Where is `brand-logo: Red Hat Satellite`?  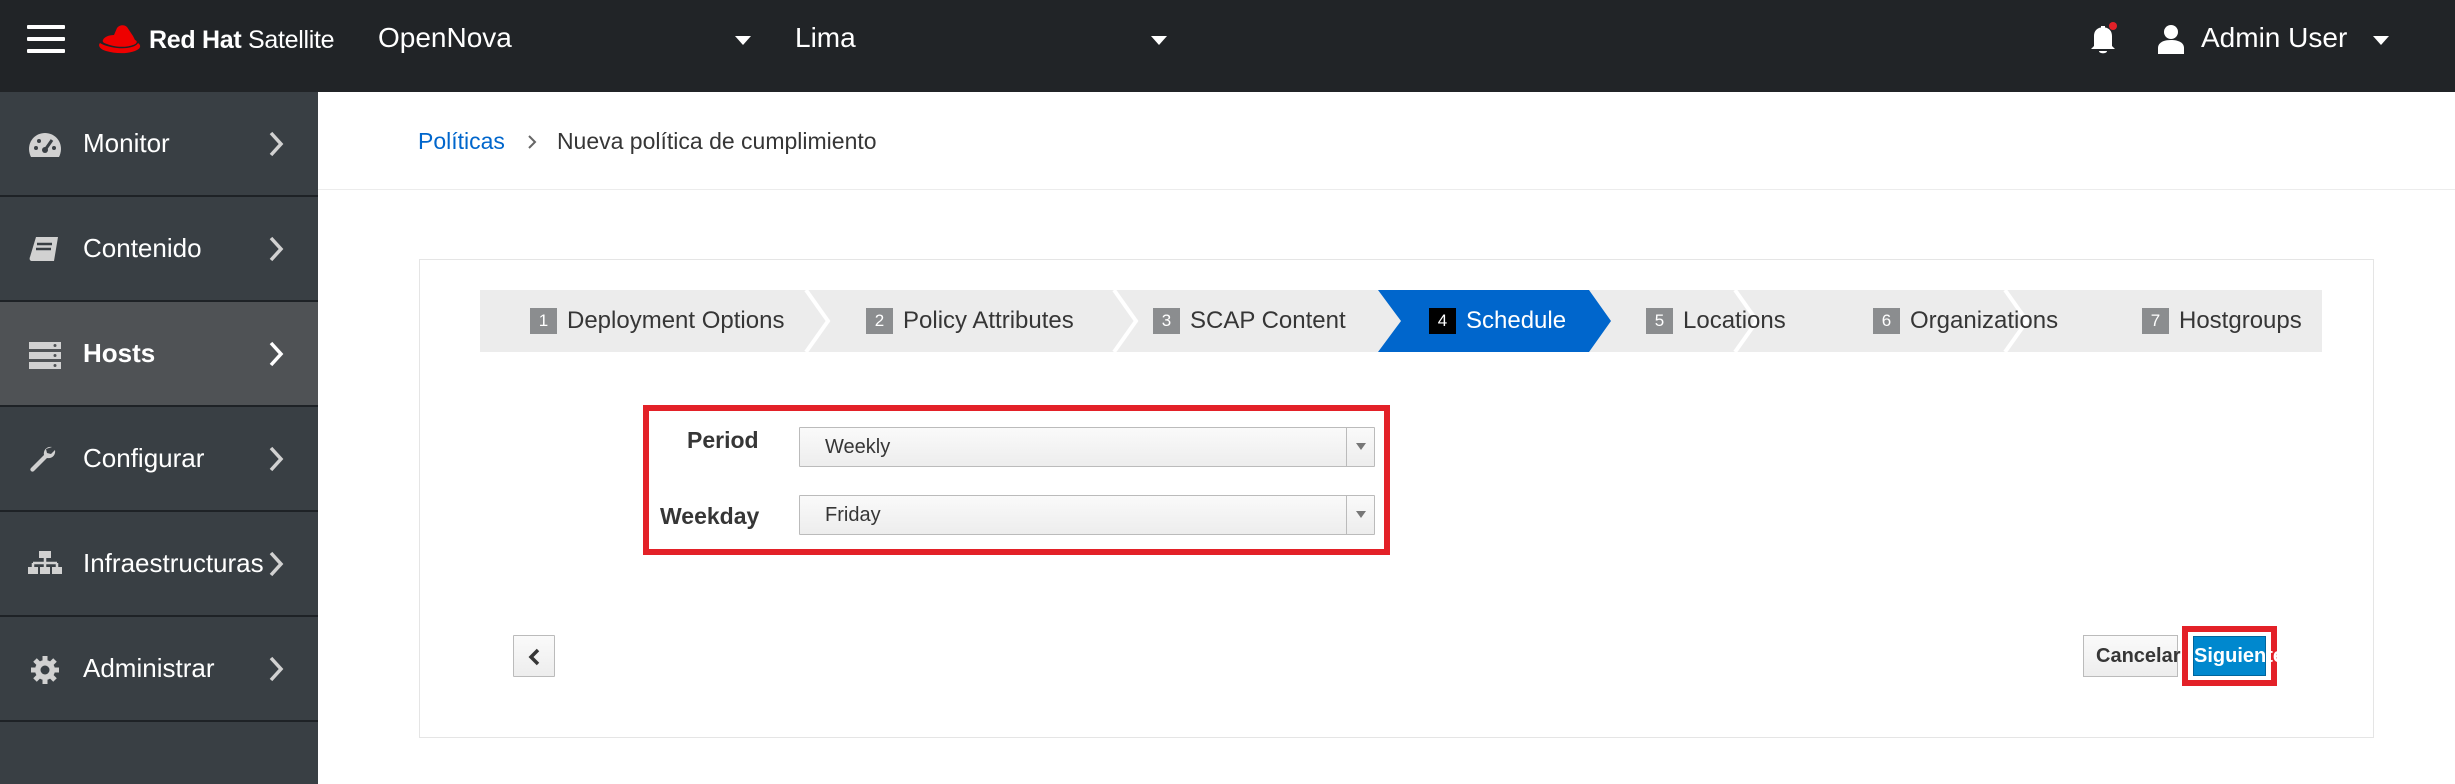
brand-logo: Red Hat Satellite is located at coordinates (216, 40).